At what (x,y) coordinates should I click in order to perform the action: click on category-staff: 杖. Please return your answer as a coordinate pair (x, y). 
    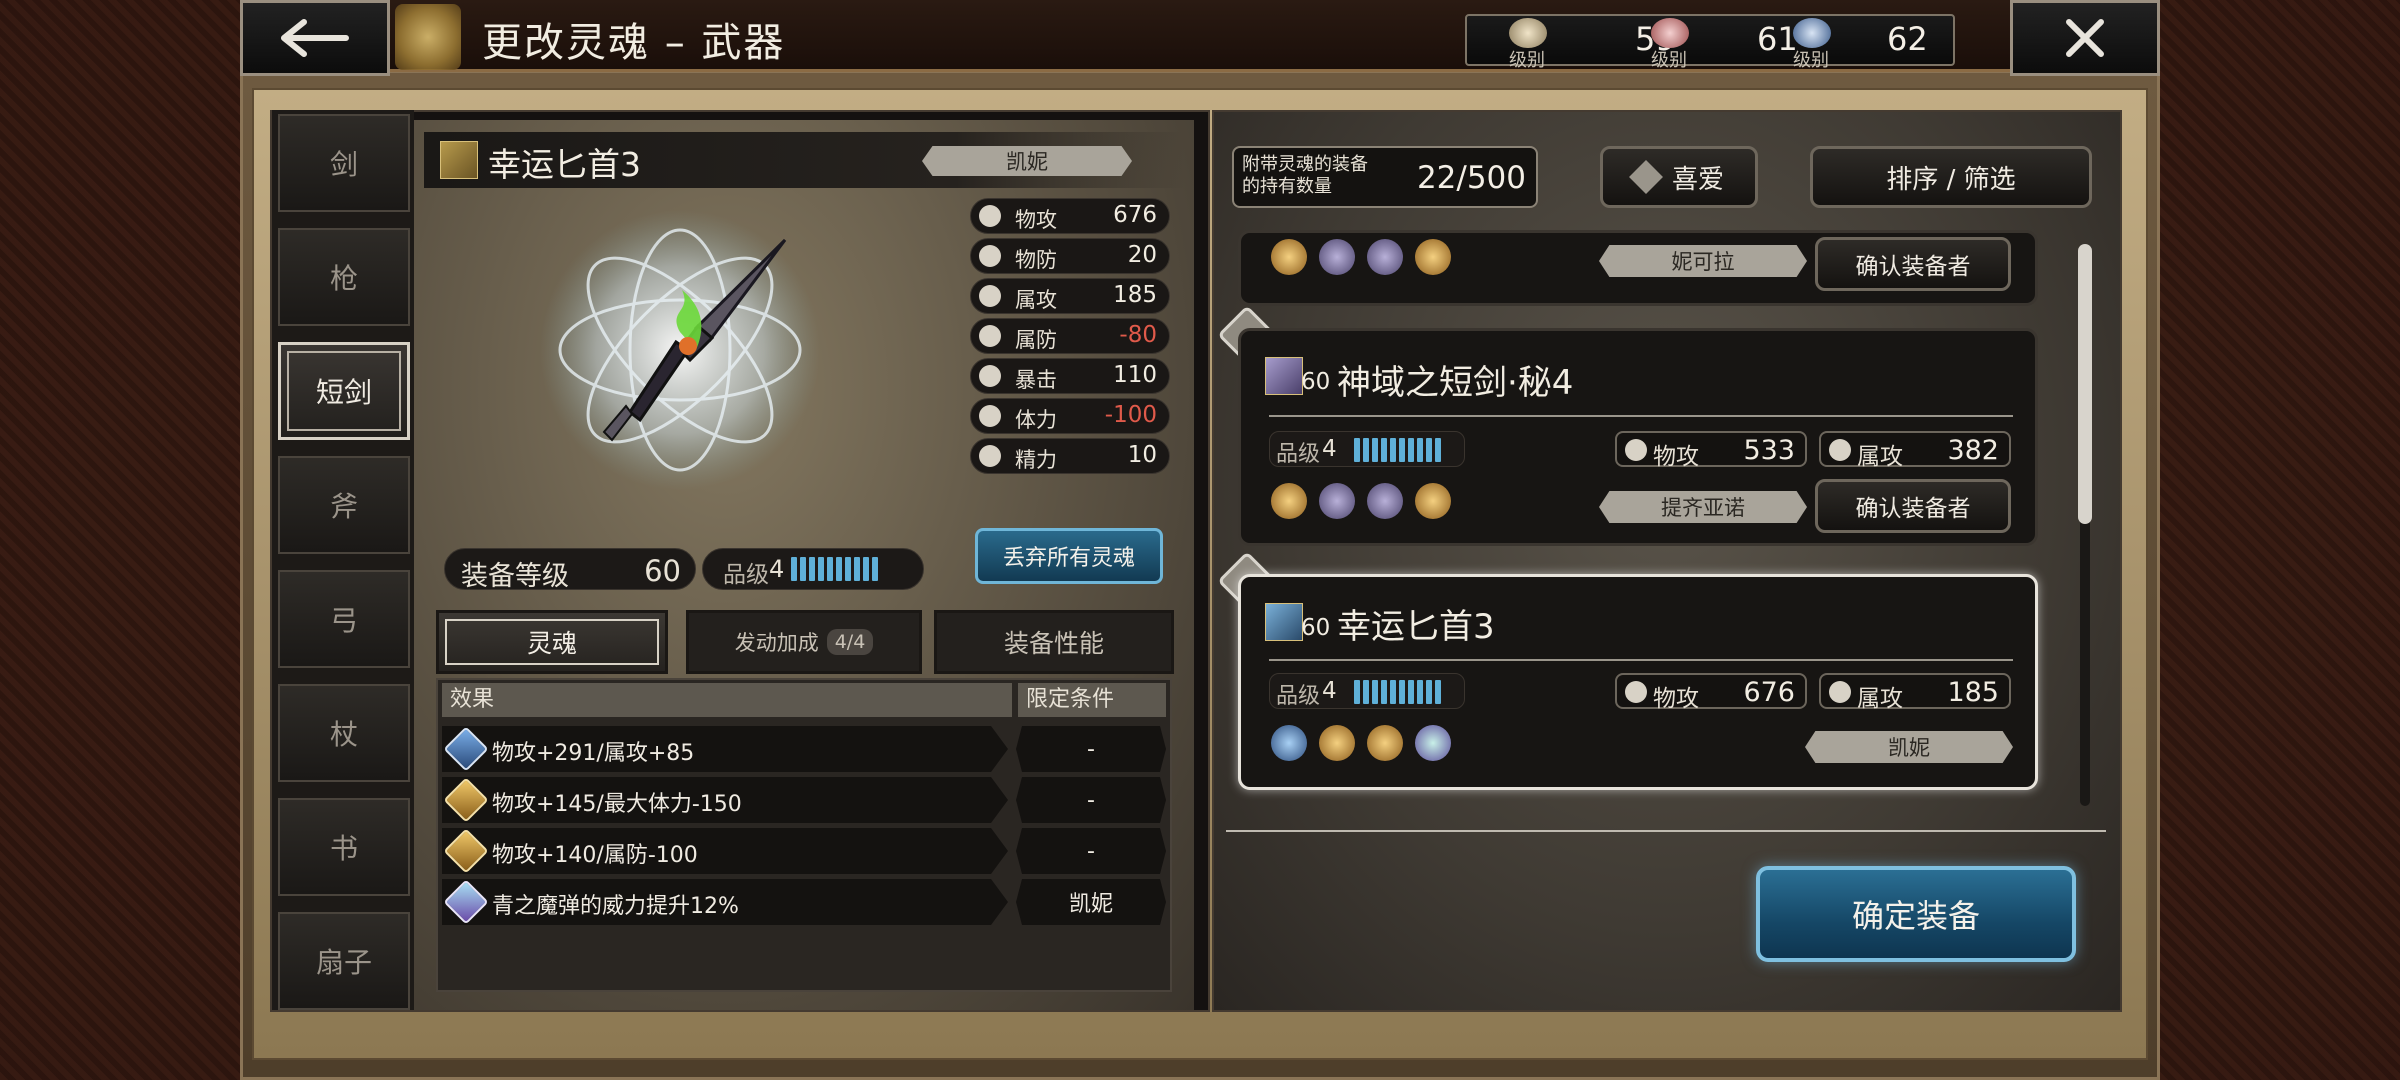
    Looking at the image, I should click on (344, 733).